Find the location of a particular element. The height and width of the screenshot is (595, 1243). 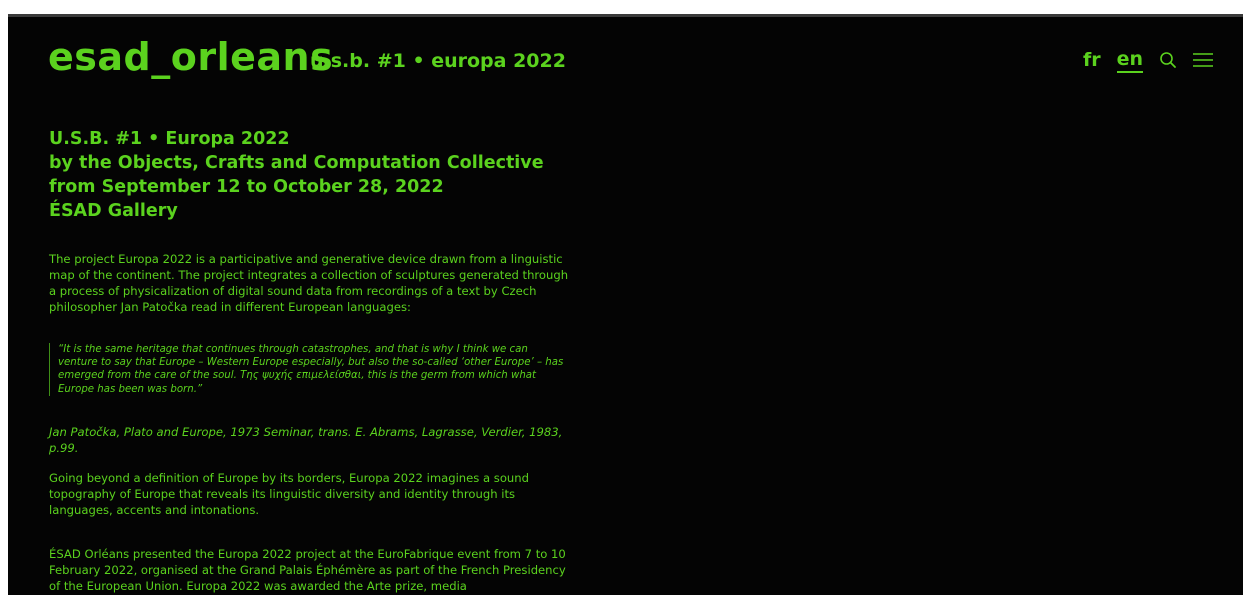

search-icon is located at coordinates (1168, 60).